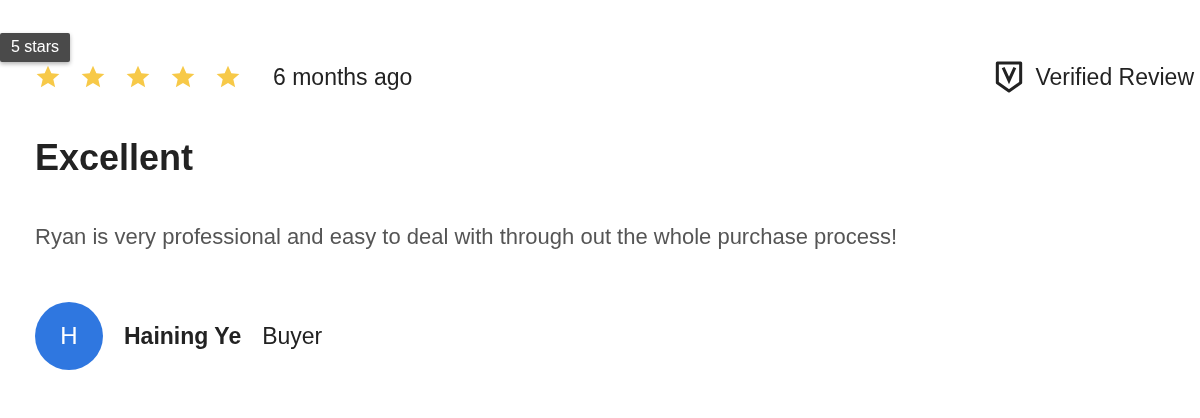 This screenshot has width=1200, height=418. What do you see at coordinates (69, 336) in the screenshot?
I see `avatar: H` at bounding box center [69, 336].